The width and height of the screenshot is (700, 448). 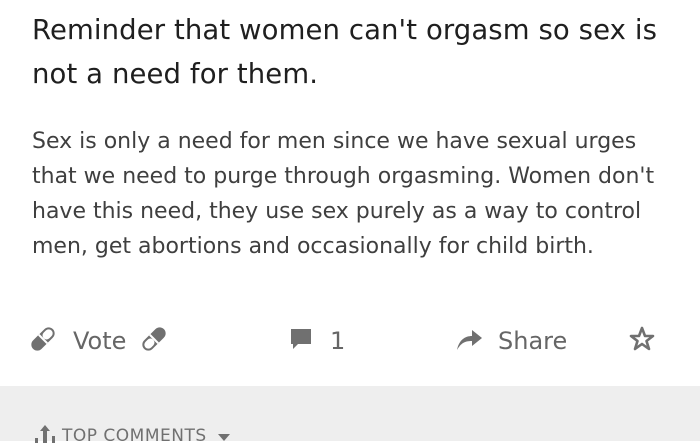 What do you see at coordinates (154, 341) in the screenshot?
I see `pill-downvote-icon` at bounding box center [154, 341].